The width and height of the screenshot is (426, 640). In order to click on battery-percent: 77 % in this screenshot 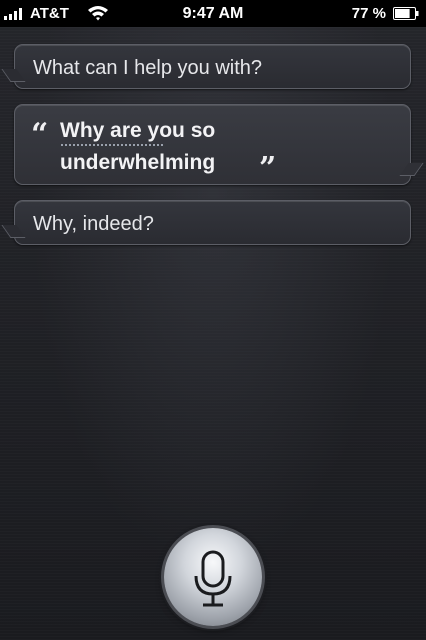, I will do `click(368, 13)`.